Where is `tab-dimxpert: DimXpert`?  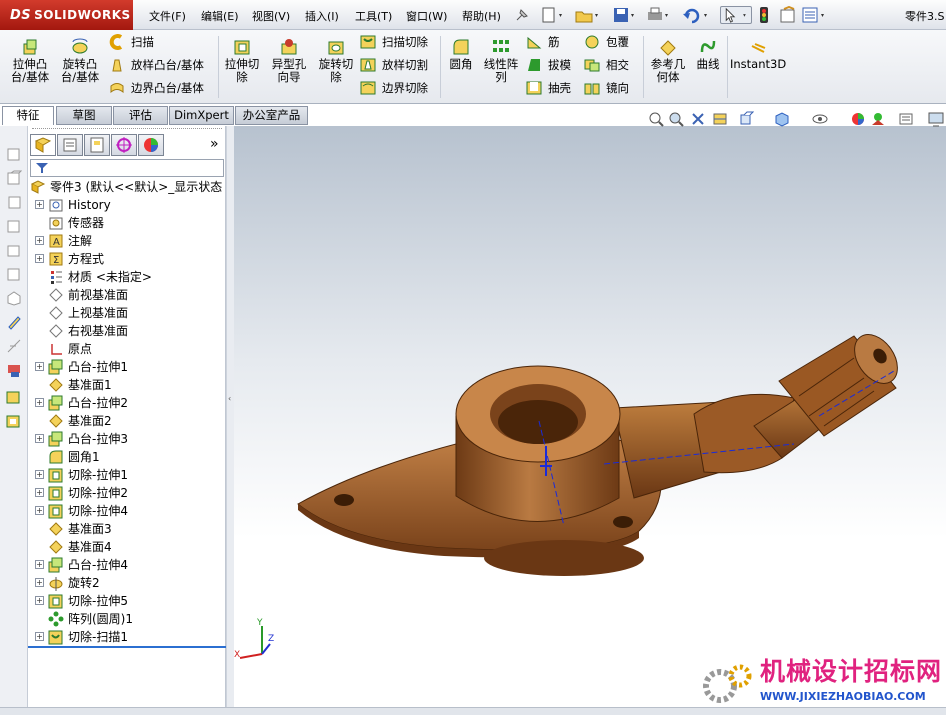 tab-dimxpert: DimXpert is located at coordinates (201, 115).